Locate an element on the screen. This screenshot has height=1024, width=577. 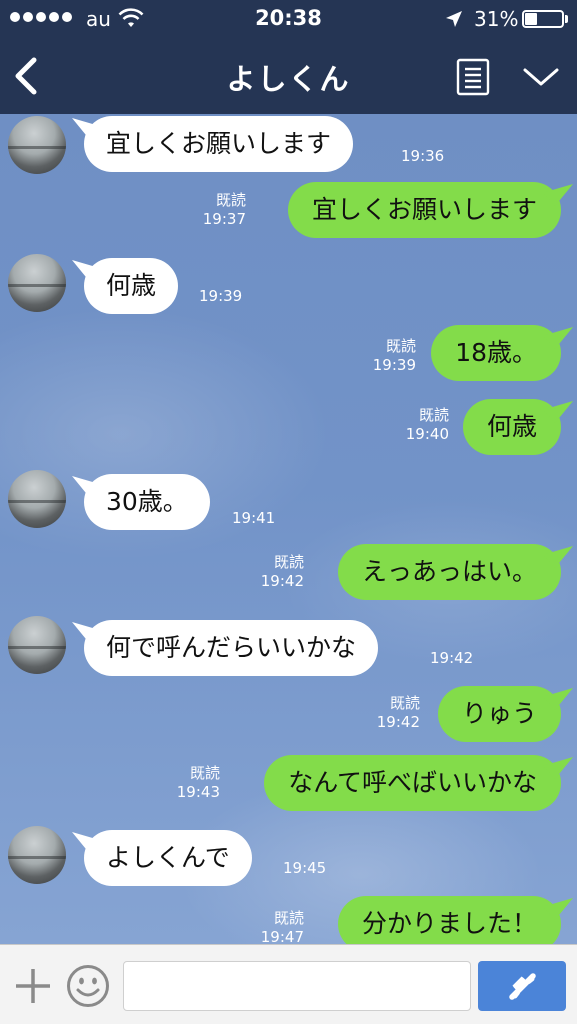
outgoing-message: 宜しくお願いします is located at coordinates (424, 210).